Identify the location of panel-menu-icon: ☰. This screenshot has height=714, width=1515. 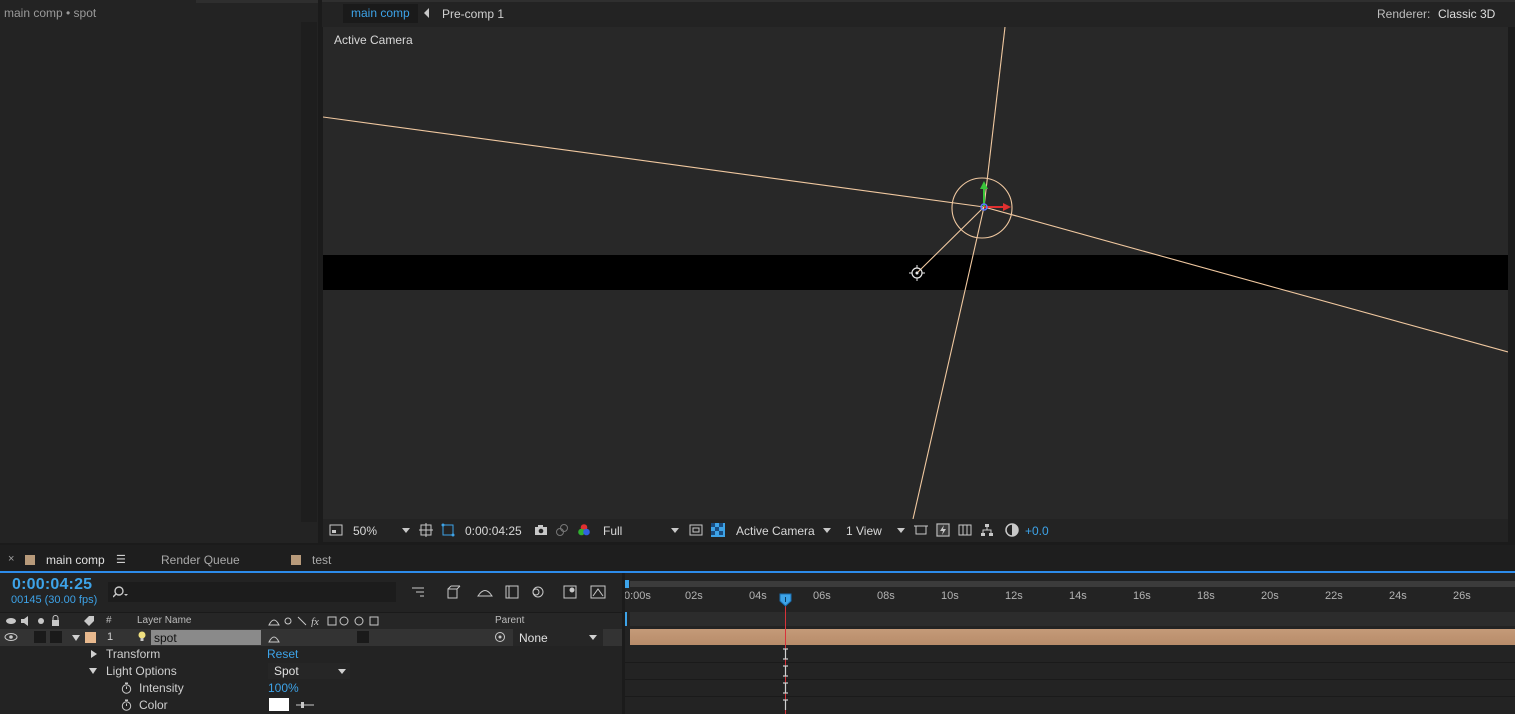
(121, 559).